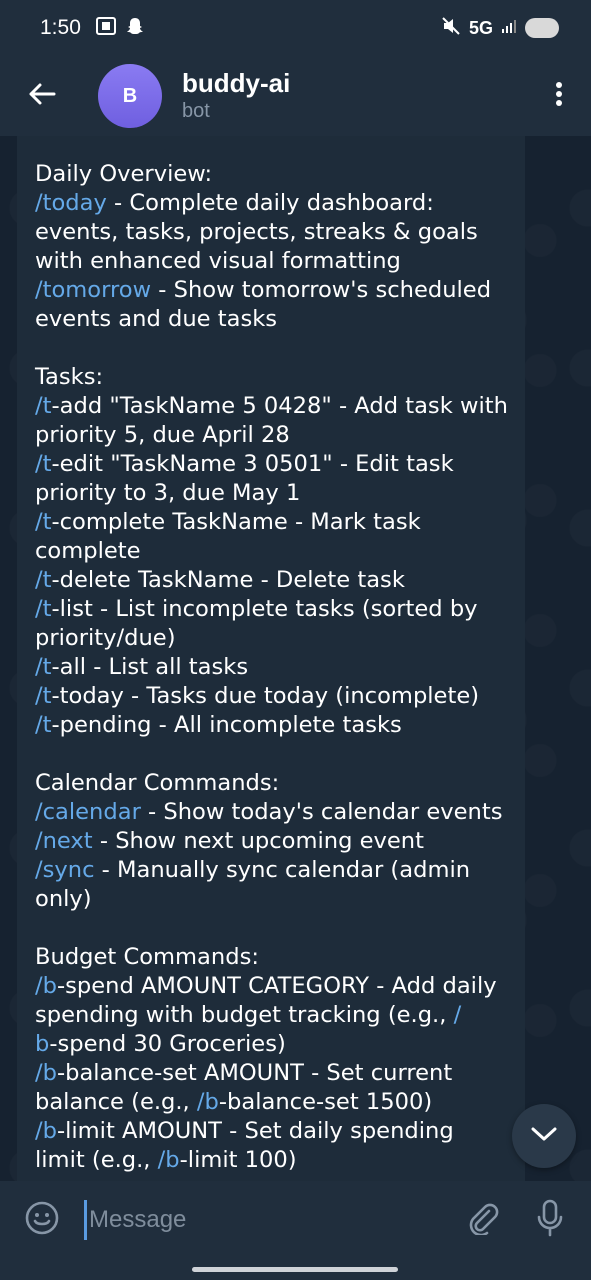 This screenshot has height=1280, width=591. Describe the element at coordinates (458, 1015) in the screenshot. I see `command-link: /` at that location.